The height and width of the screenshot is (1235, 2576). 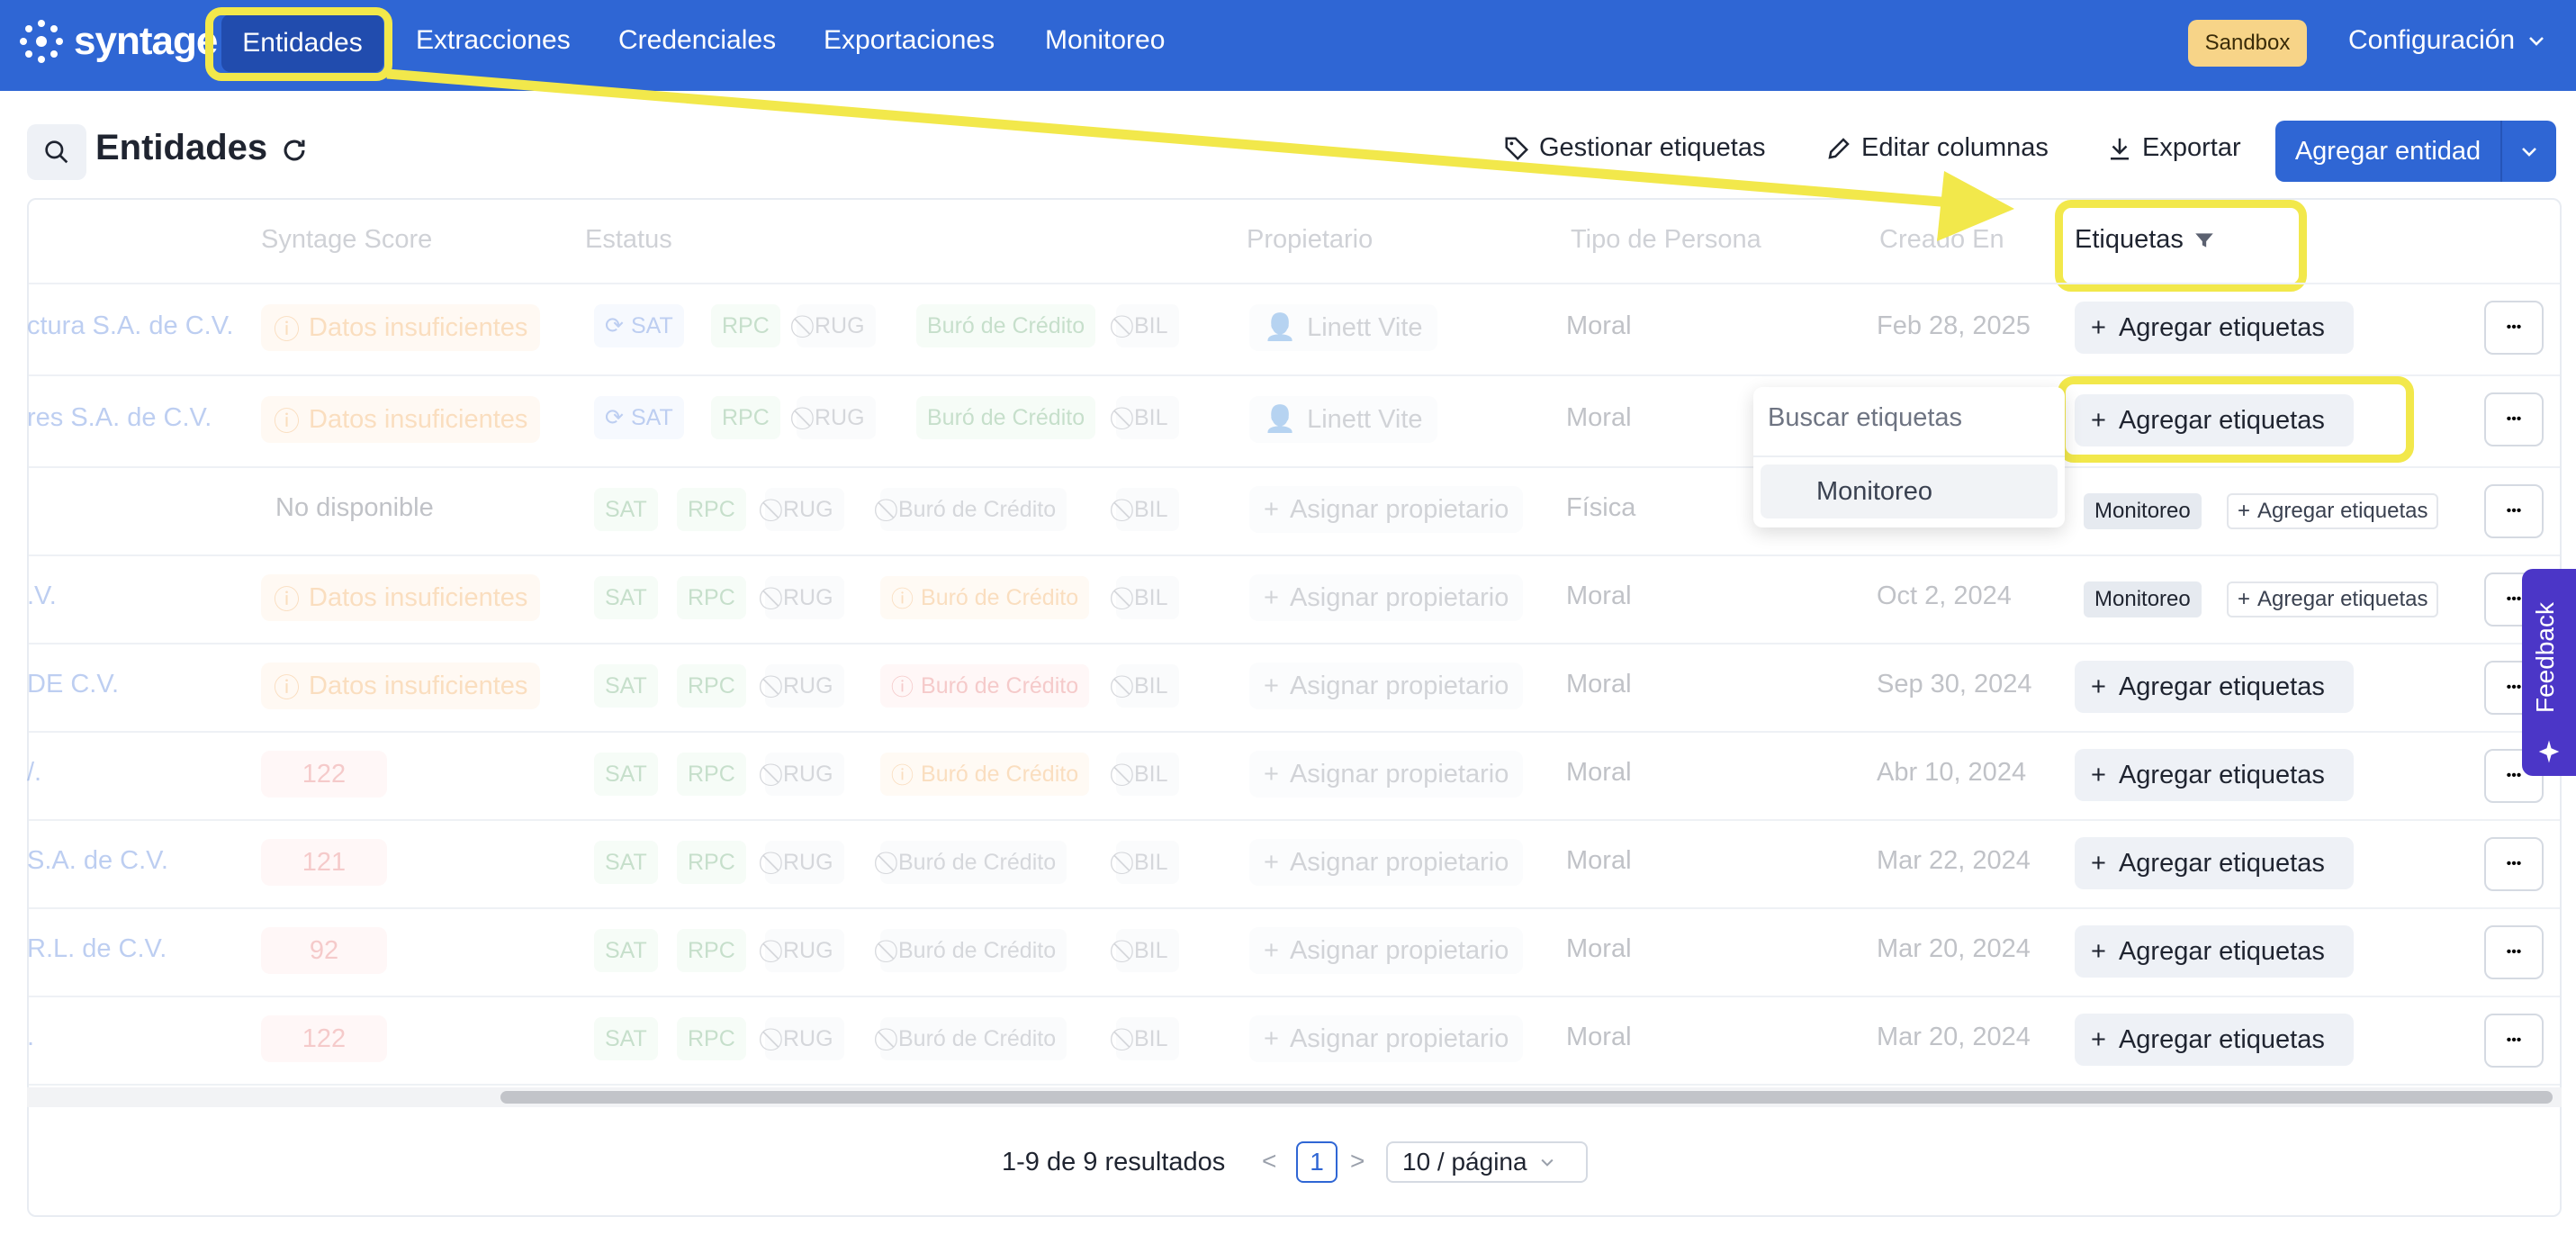 I want to click on tag-option-monitoreo: Monitoreo, so click(x=1910, y=491).